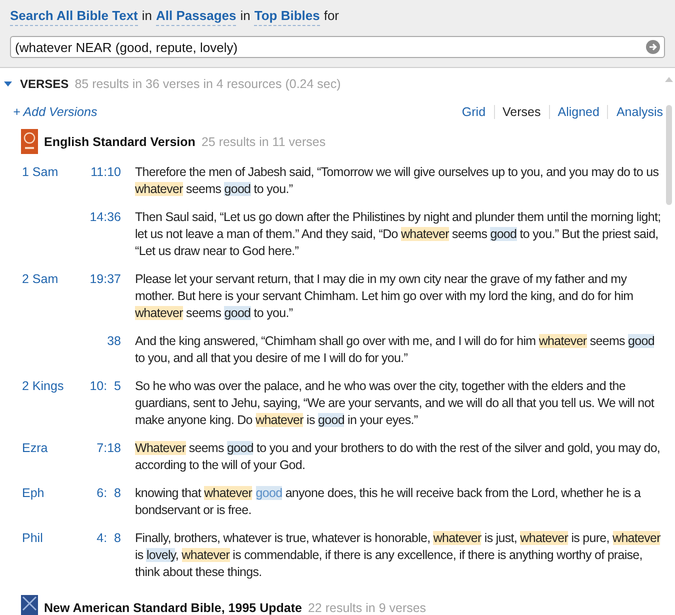 This screenshot has width=675, height=615. I want to click on view-tab: Analysis, so click(639, 112).